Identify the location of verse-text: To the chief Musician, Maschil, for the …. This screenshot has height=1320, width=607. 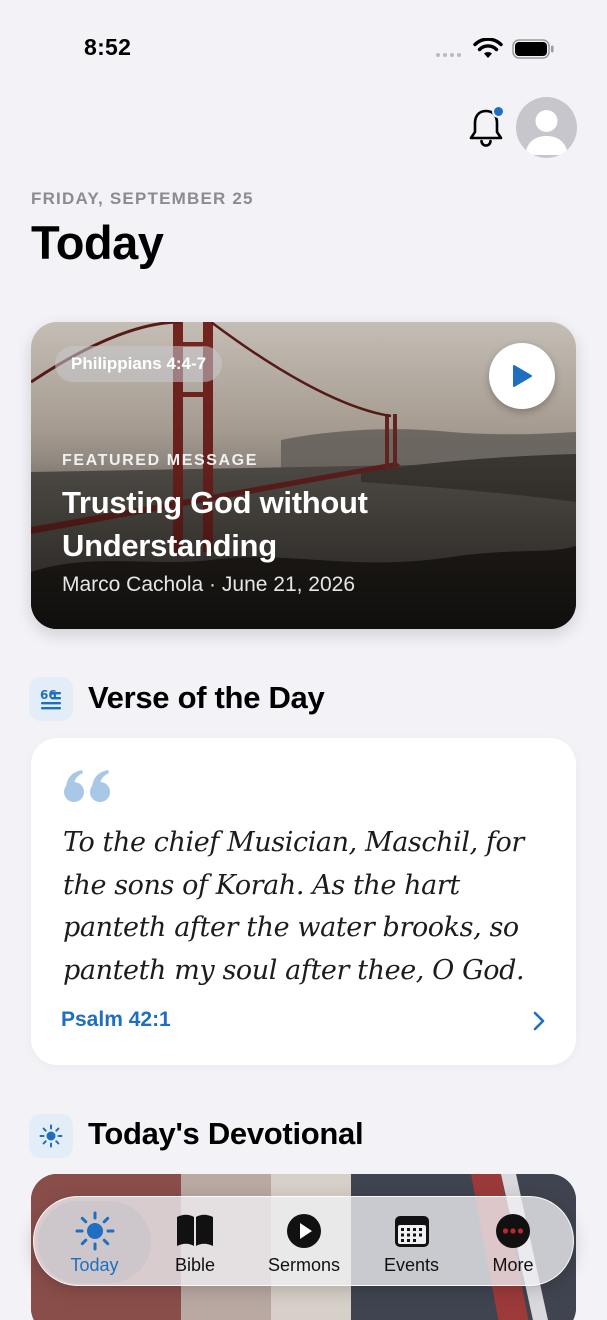
(294, 906).